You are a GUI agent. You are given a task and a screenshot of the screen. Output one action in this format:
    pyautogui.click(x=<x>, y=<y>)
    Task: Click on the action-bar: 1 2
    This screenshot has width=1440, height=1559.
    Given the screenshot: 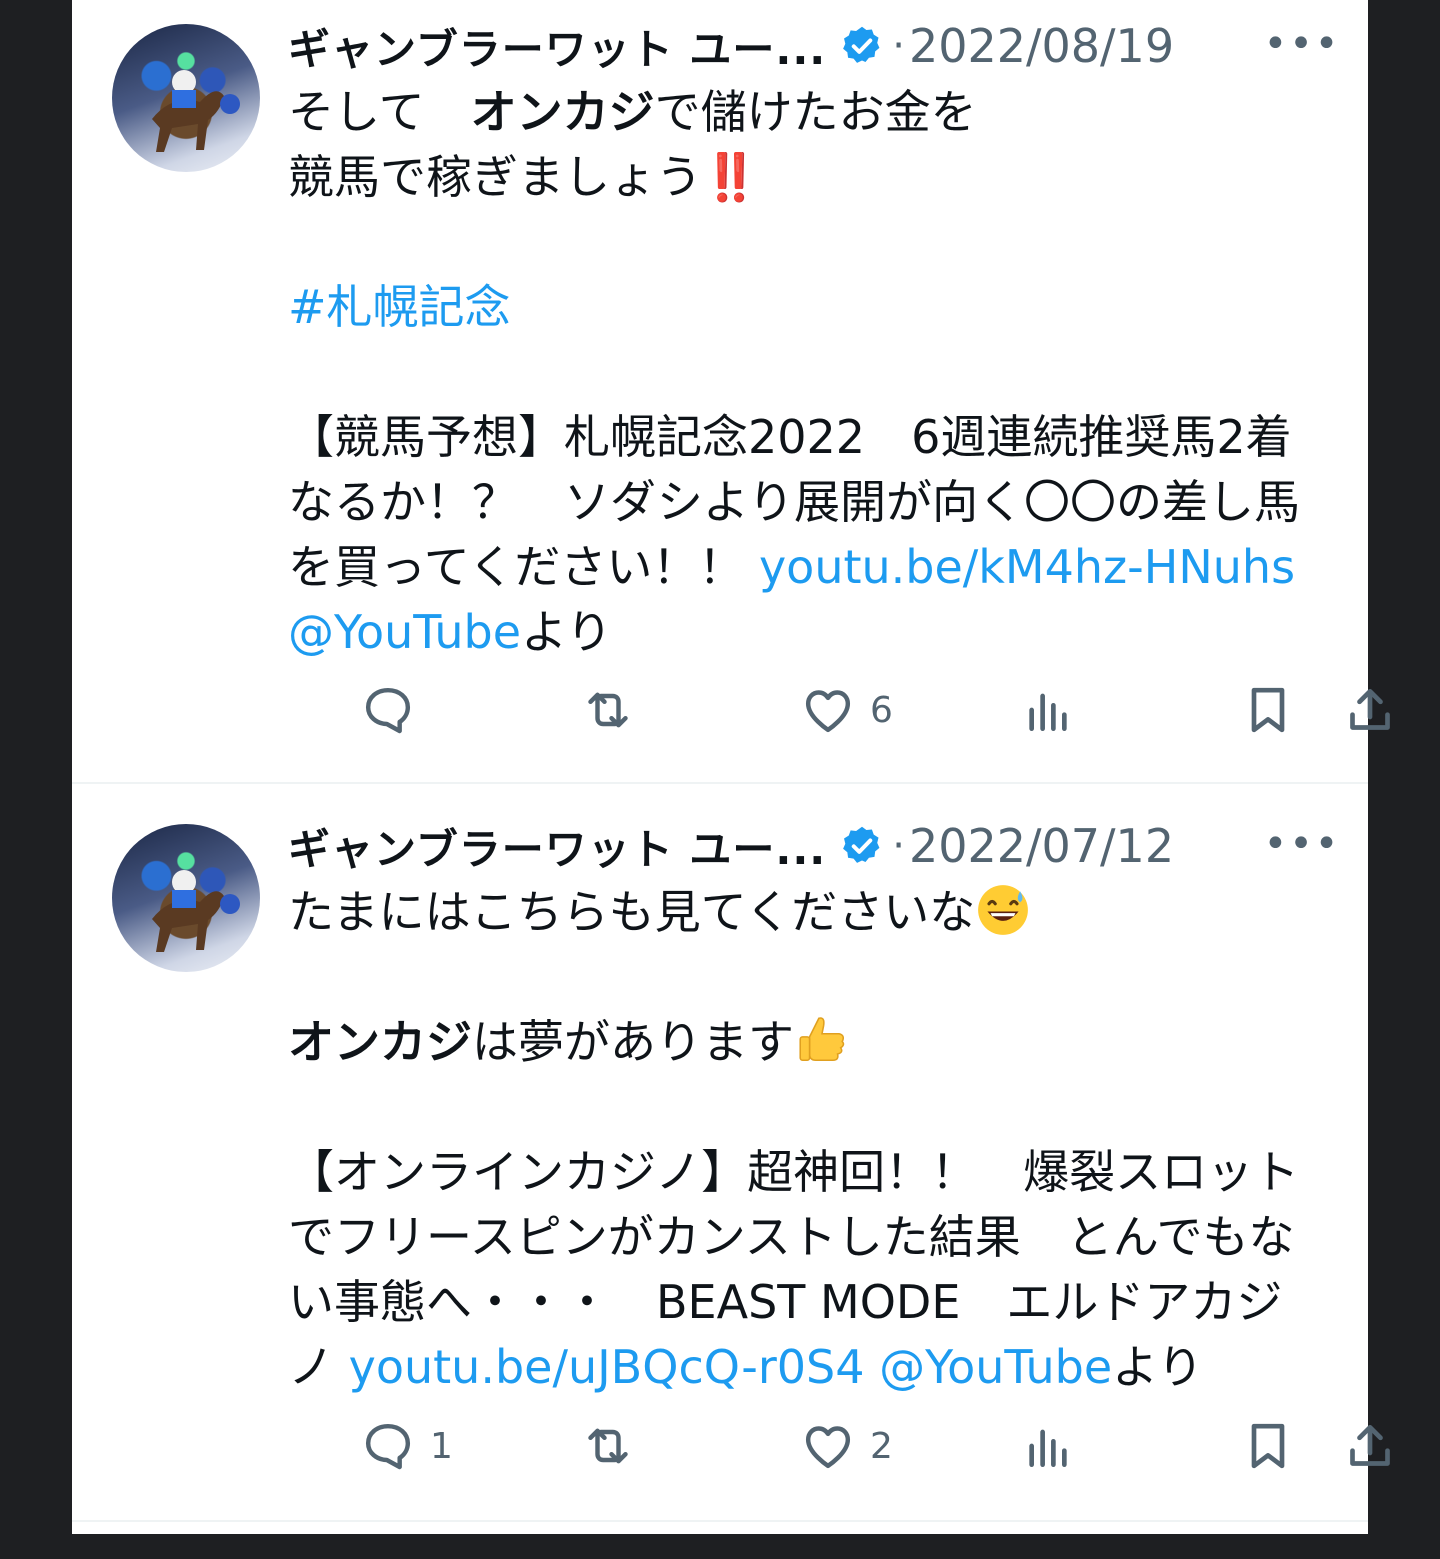 What is the action you would take?
    pyautogui.click(x=839, y=1446)
    